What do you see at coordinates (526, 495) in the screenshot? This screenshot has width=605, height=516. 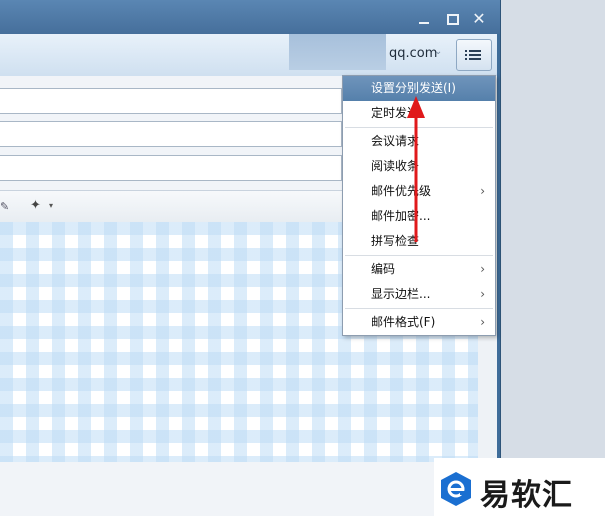 I see `brand-name: 易软汇` at bounding box center [526, 495].